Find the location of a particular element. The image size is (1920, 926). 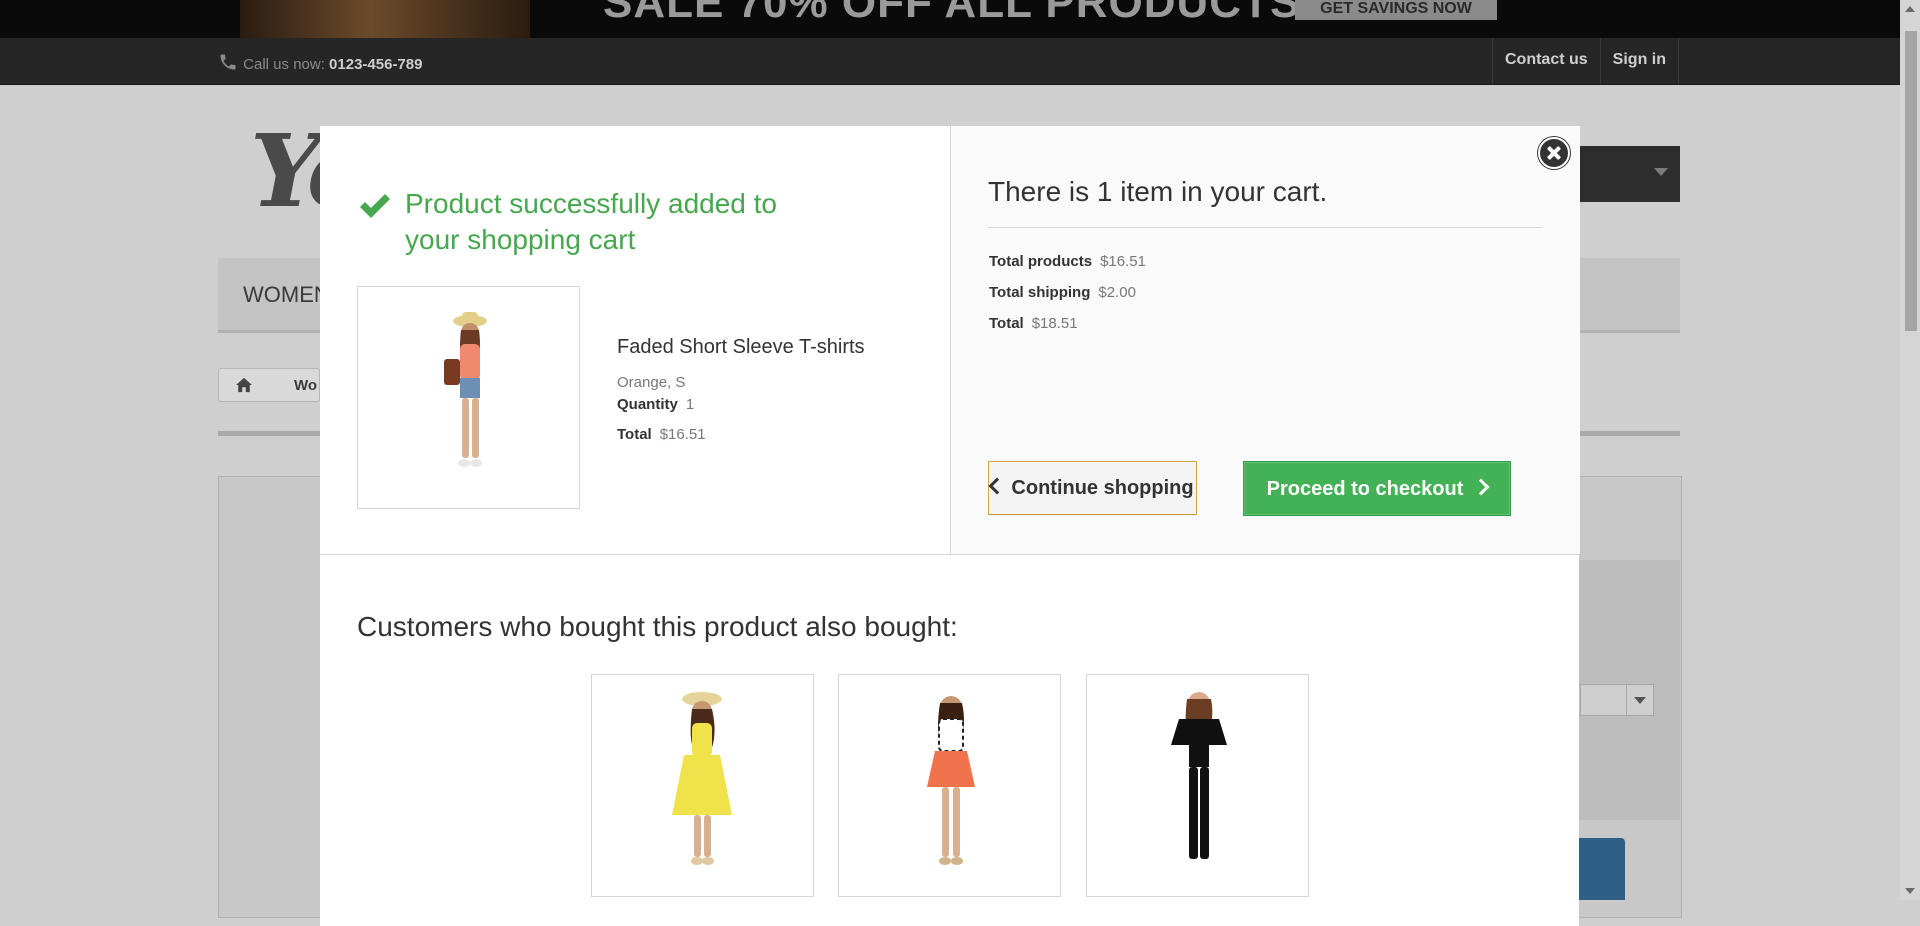

cart-divider is located at coordinates (1265, 227).